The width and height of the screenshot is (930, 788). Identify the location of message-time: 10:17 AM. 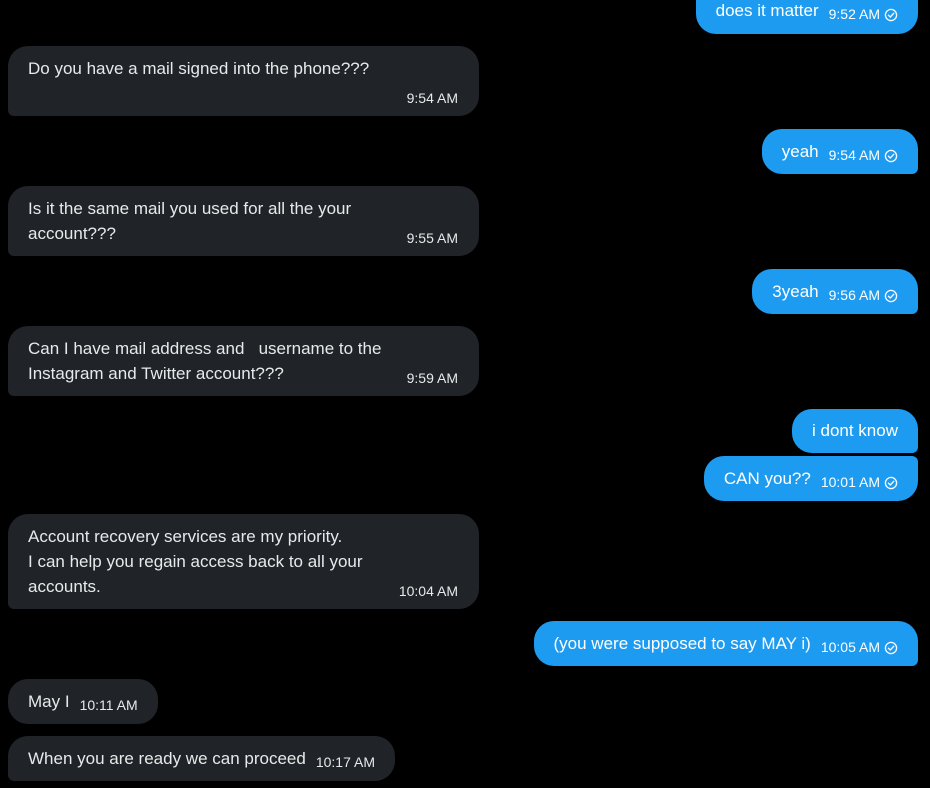
(345, 761).